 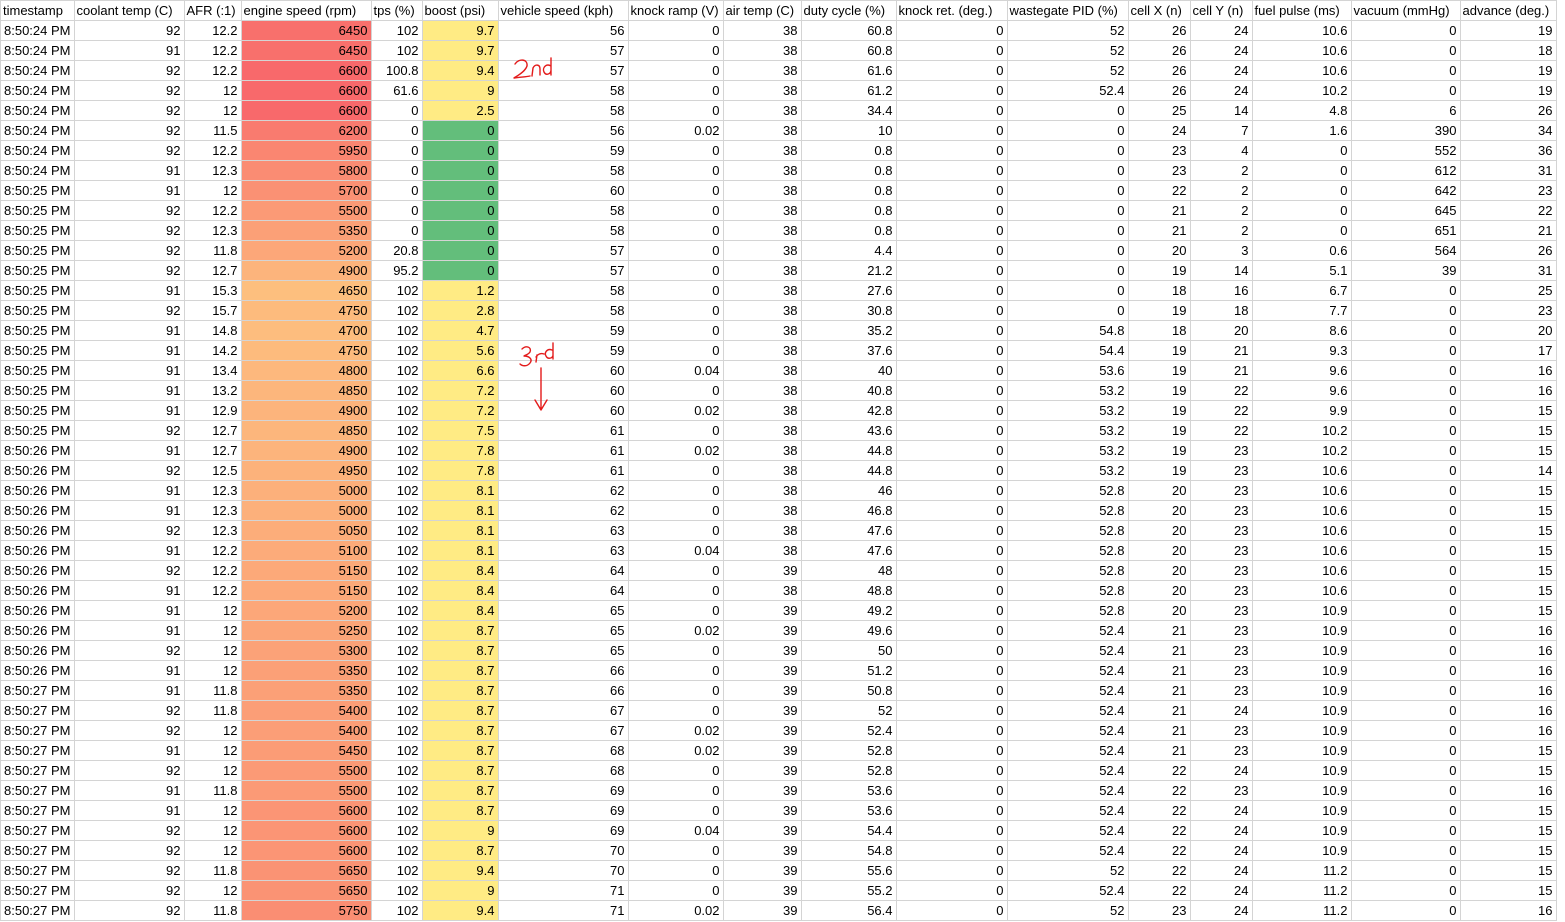 What do you see at coordinates (306, 690) in the screenshot?
I see `cell-rpm: 5350` at bounding box center [306, 690].